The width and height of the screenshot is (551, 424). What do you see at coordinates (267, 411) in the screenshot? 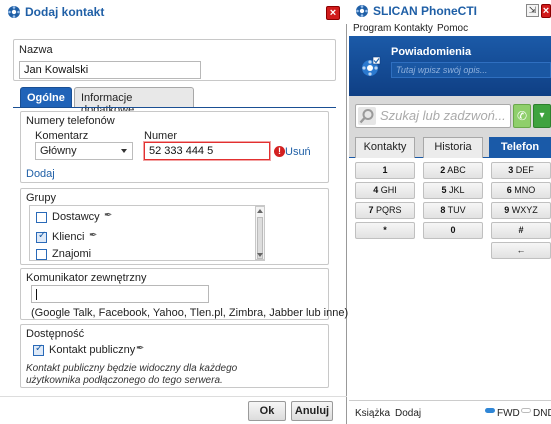
I see `ok-button: Ok` at bounding box center [267, 411].